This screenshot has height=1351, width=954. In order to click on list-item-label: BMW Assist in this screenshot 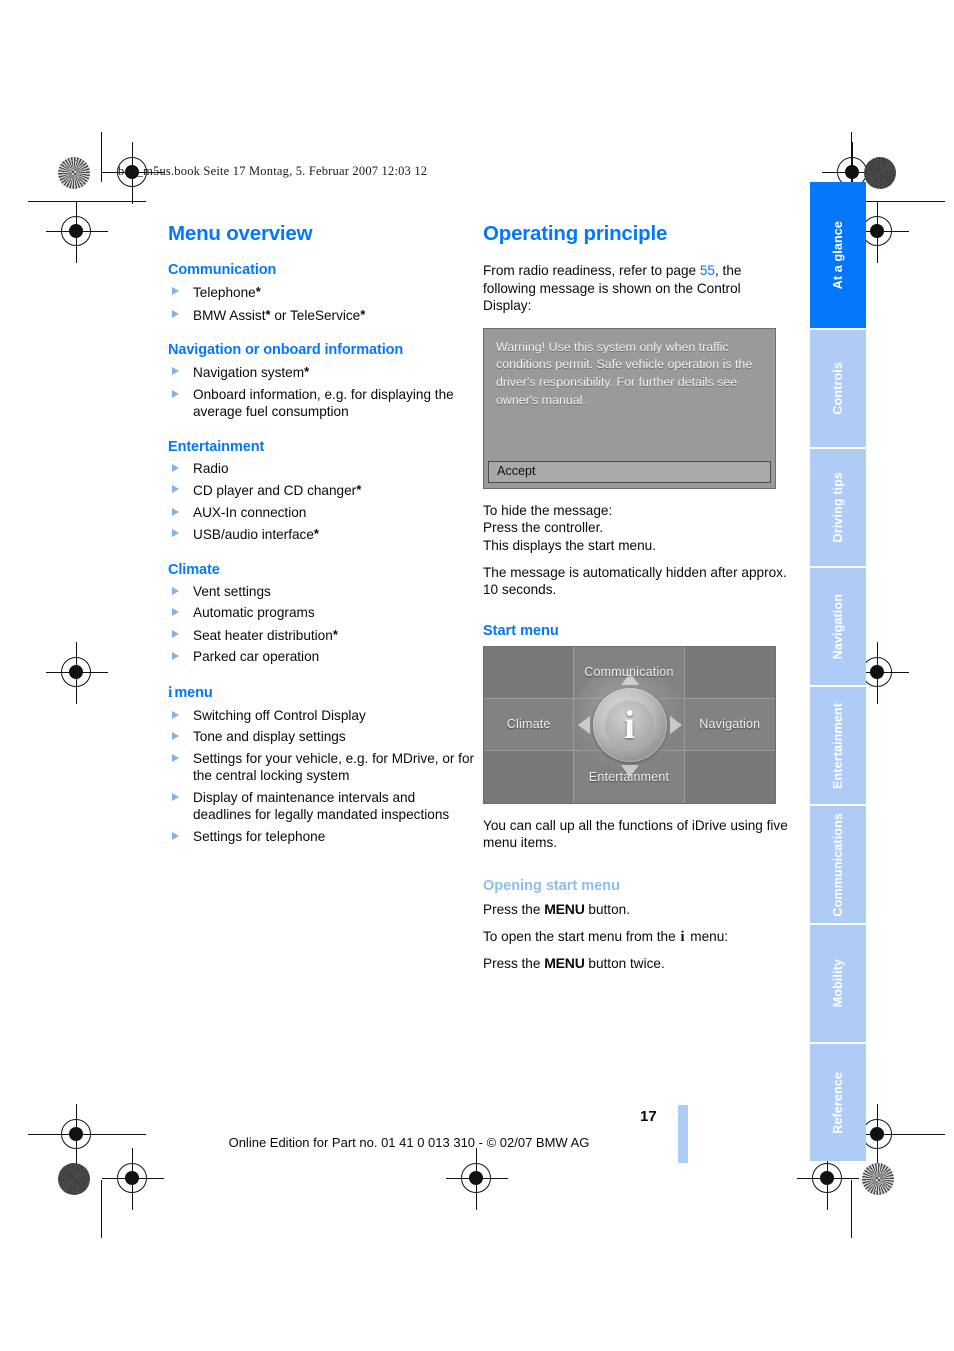, I will do `click(229, 315)`.